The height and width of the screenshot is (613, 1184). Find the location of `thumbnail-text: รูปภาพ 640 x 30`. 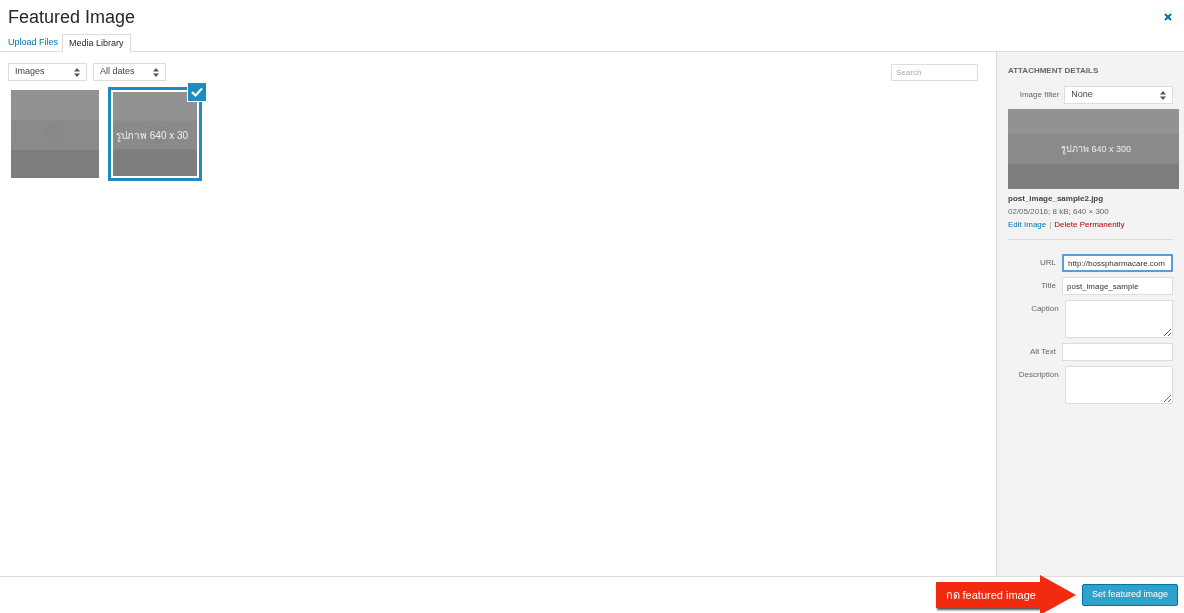

thumbnail-text: รูปภาพ 640 x 30 is located at coordinates (152, 136).